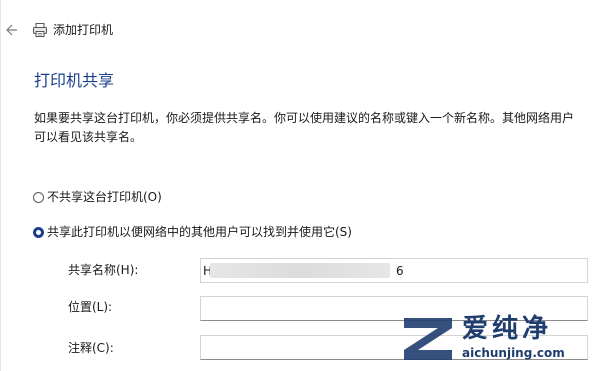 The height and width of the screenshot is (371, 597). I want to click on watermark-logo: 爱纯净 aichunjing.com, so click(495, 342).